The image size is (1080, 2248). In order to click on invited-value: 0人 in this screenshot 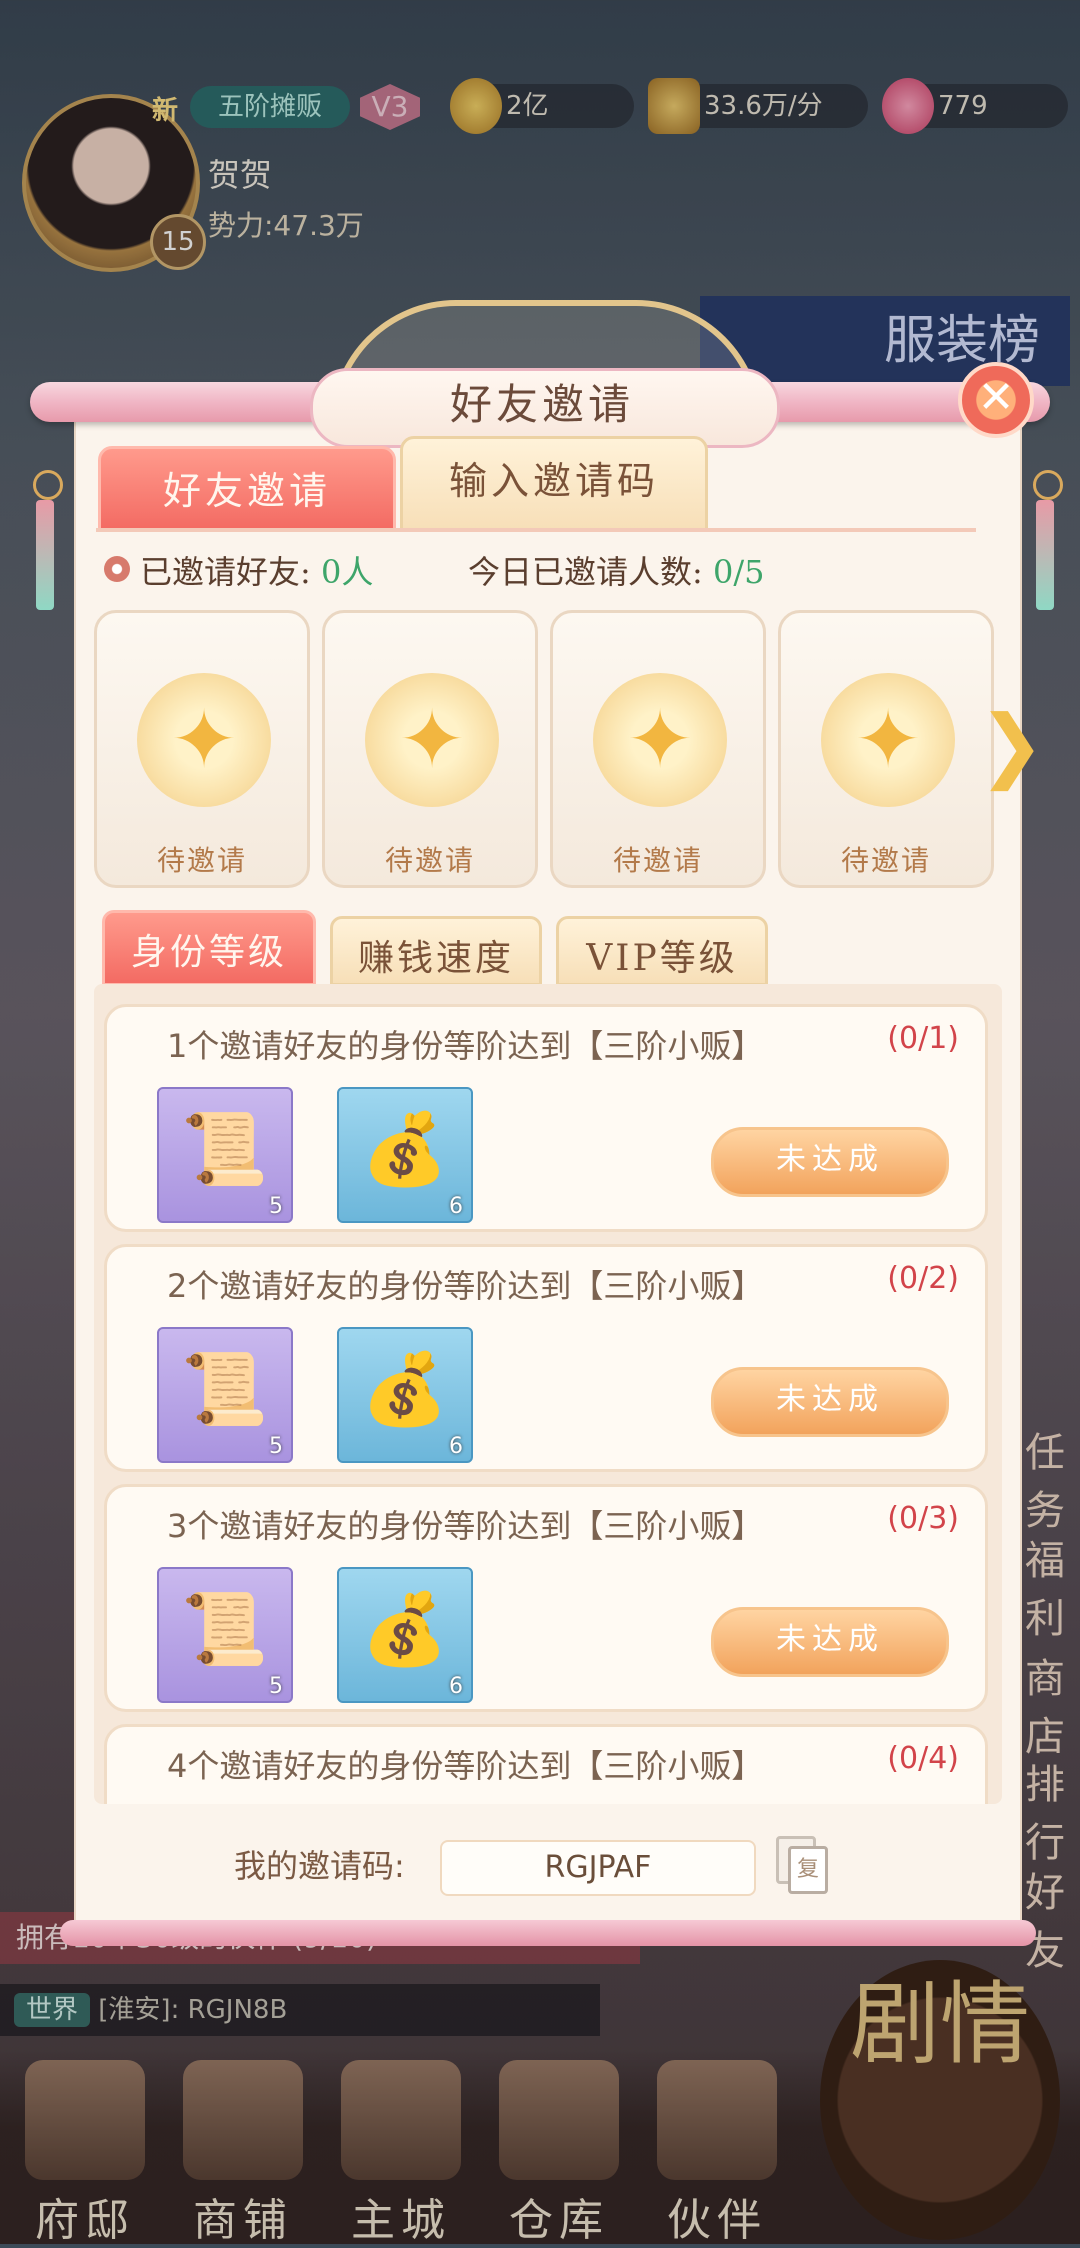, I will do `click(347, 572)`.